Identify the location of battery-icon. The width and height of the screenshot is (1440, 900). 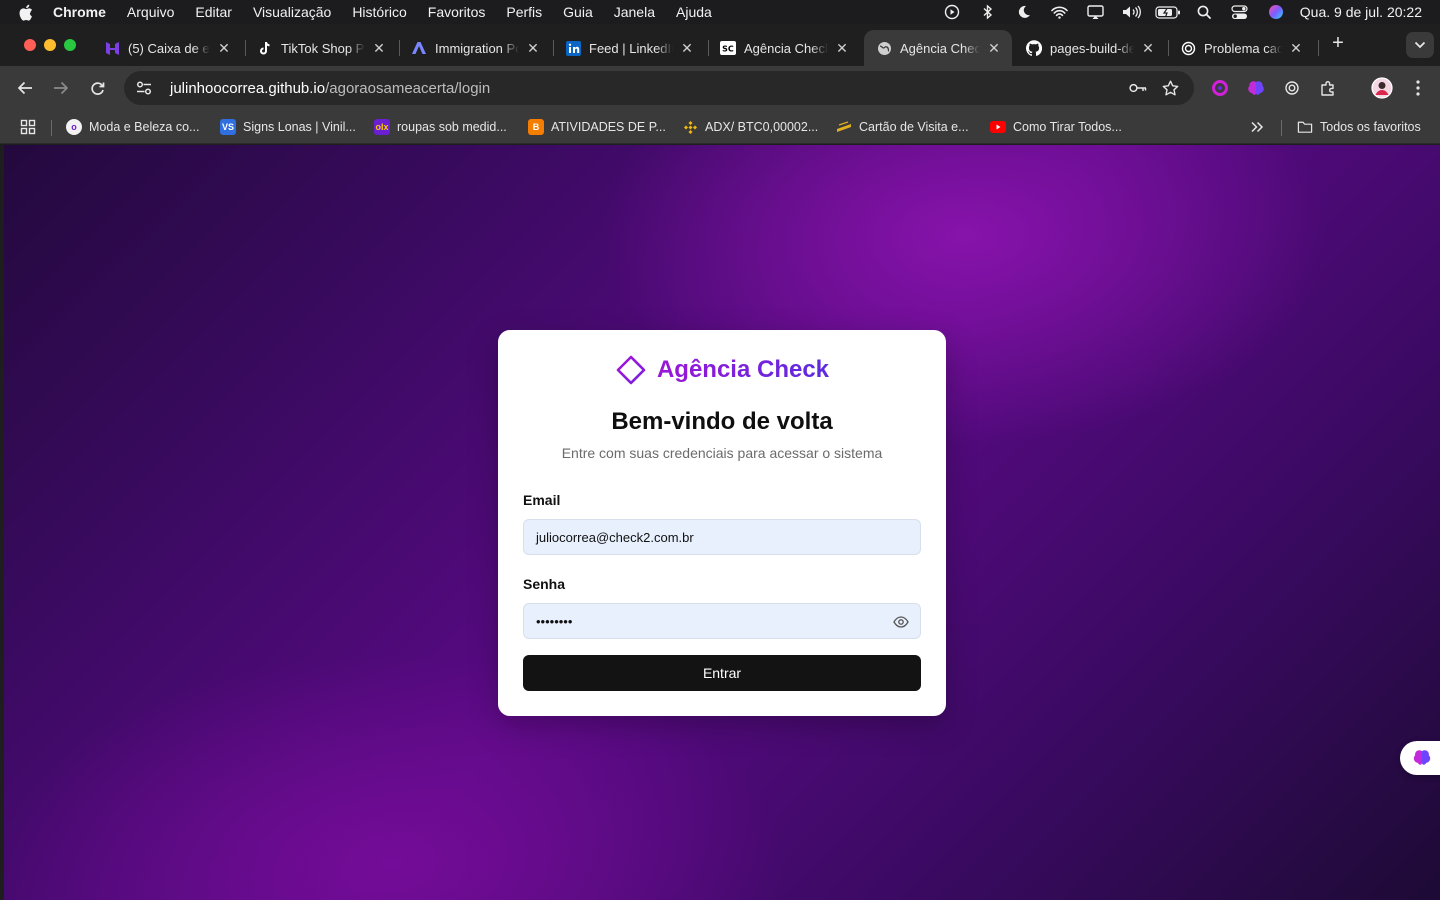
(1168, 12).